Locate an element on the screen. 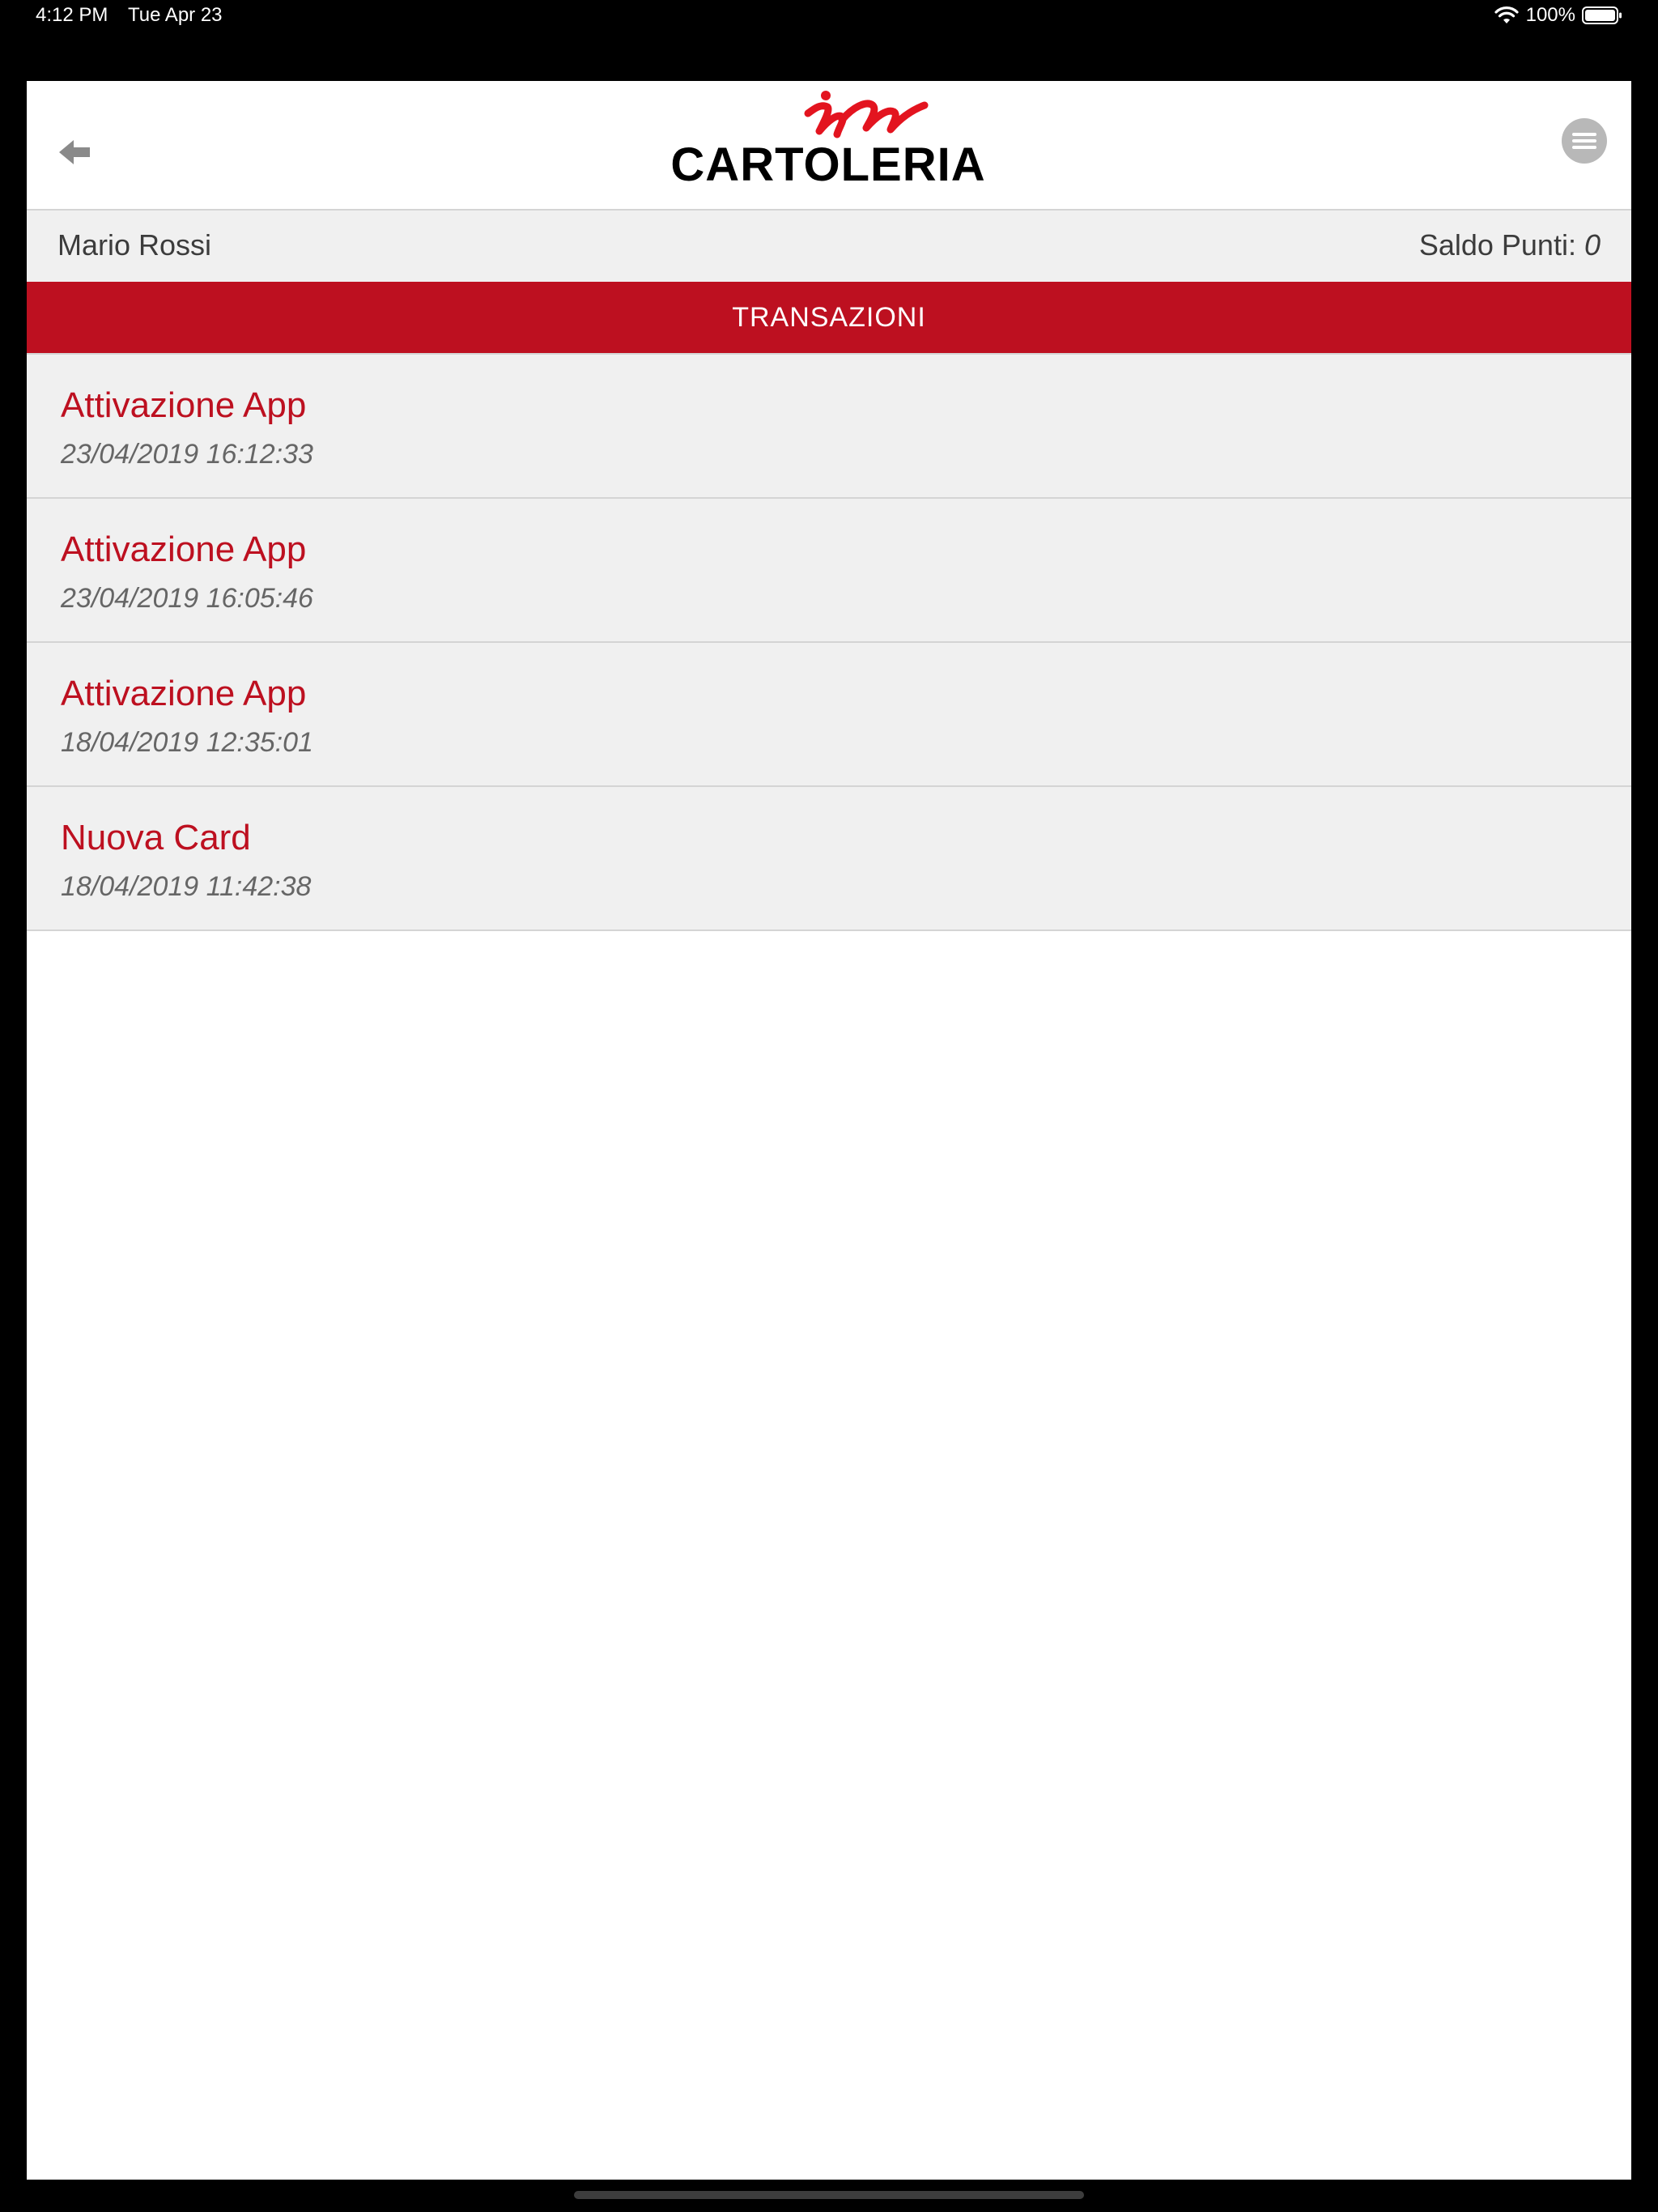  transaction-item: Attivazione App 23/04/2019 16:12:33 is located at coordinates (829, 425).